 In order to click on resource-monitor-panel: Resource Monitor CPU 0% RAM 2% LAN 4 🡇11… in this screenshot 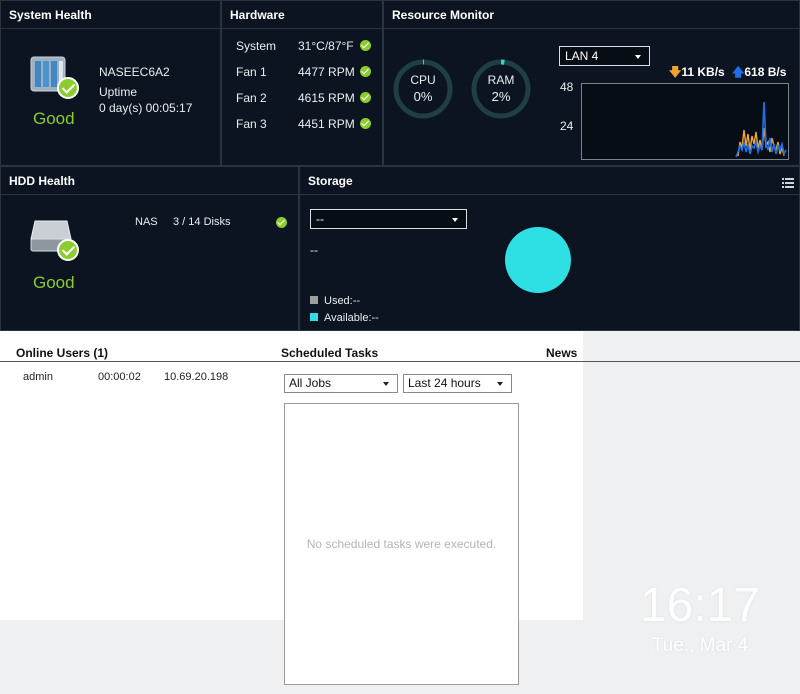, I will do `click(591, 83)`.